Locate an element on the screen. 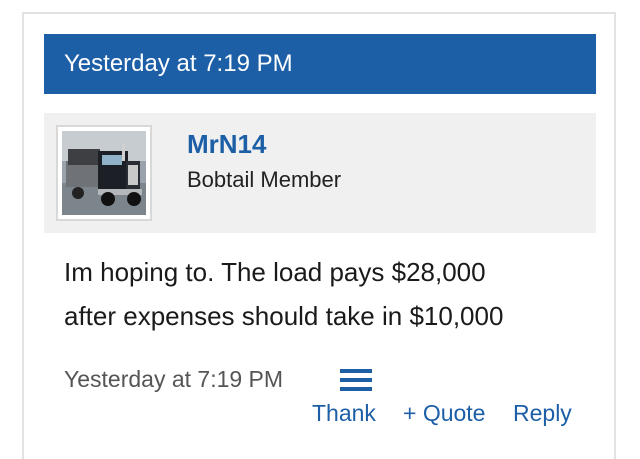 The height and width of the screenshot is (459, 640). user-avatar is located at coordinates (104, 173).